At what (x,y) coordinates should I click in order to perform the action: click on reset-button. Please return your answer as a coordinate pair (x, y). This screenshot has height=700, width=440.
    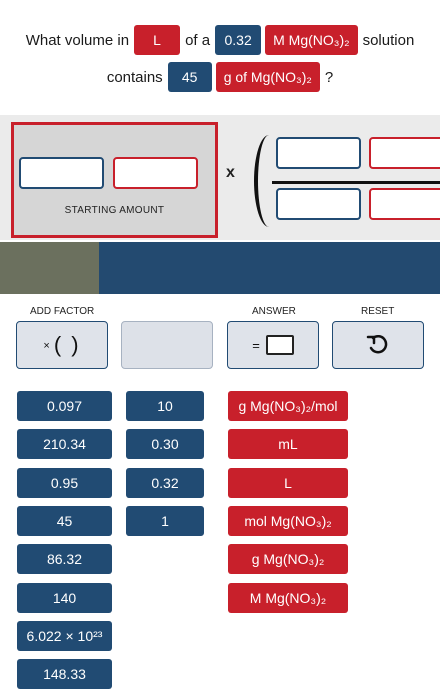
    Looking at the image, I should click on (378, 345).